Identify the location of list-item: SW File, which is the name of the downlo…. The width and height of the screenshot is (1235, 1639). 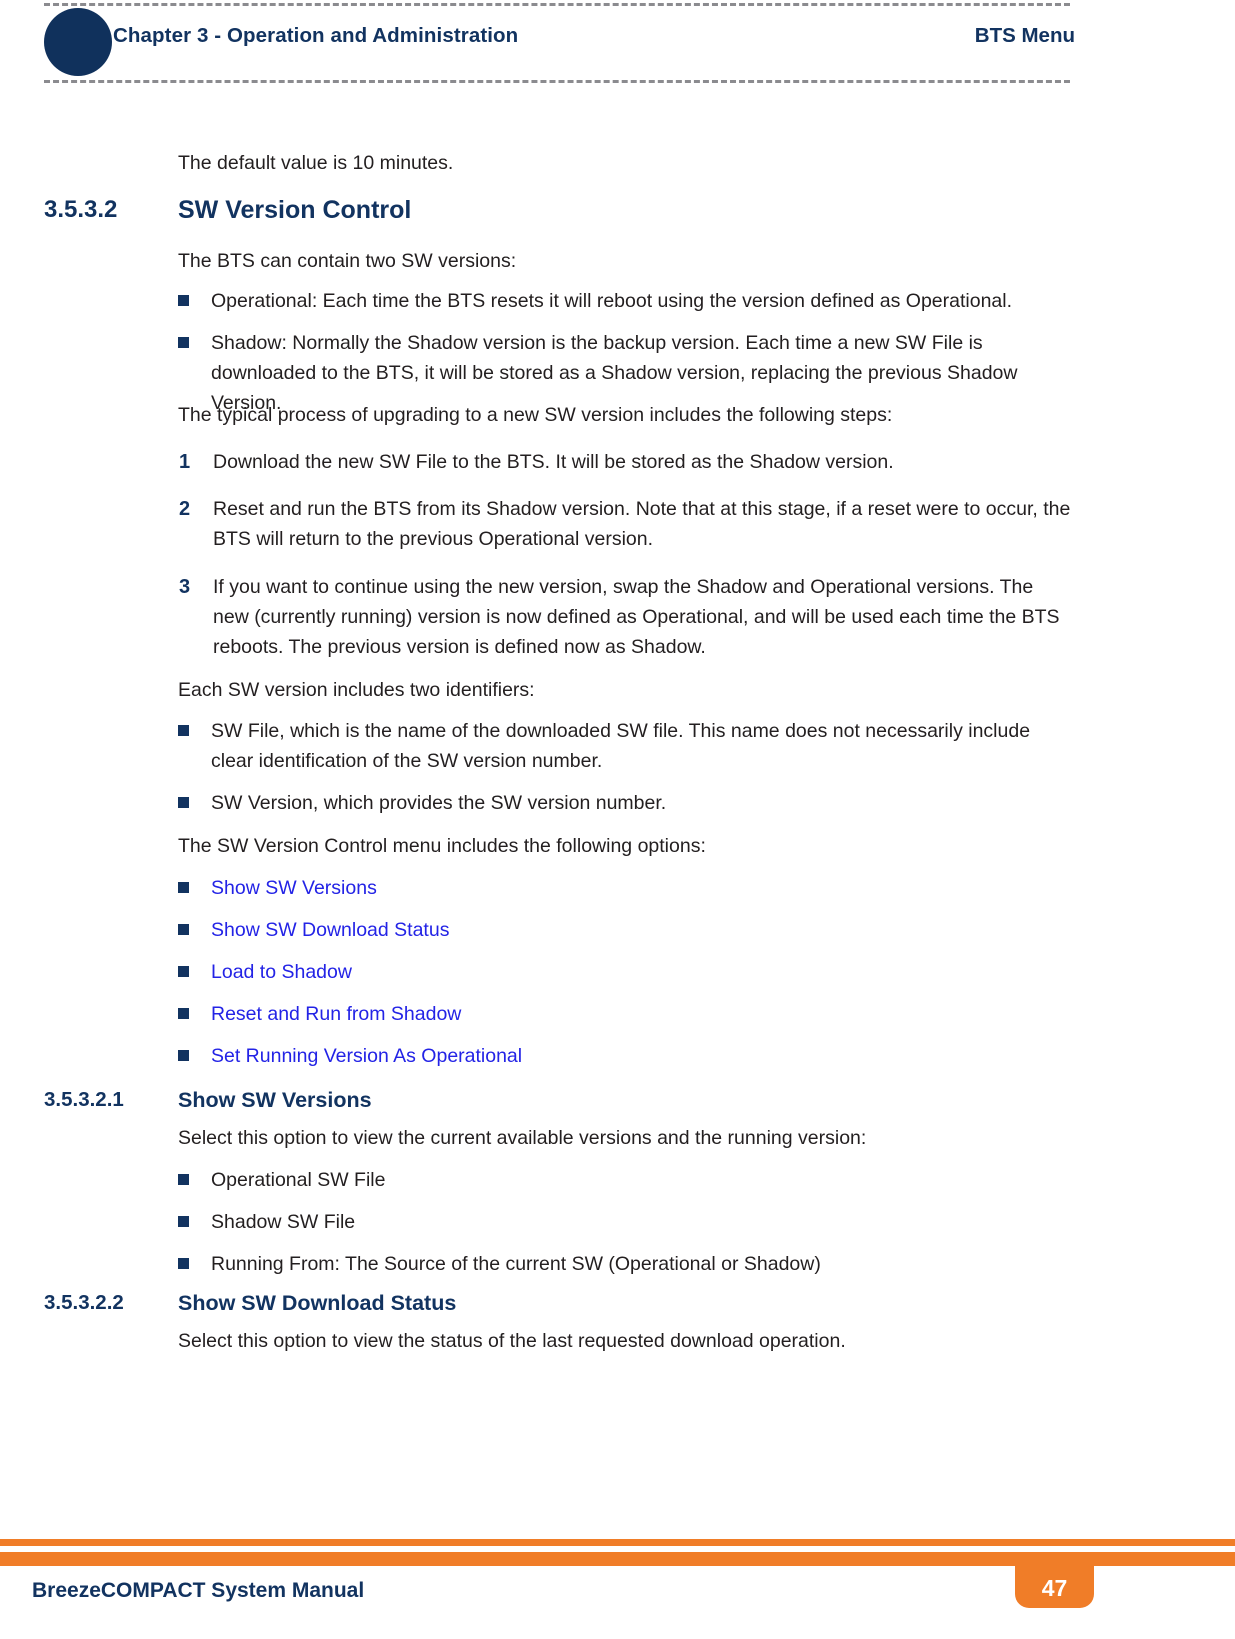
(625, 746).